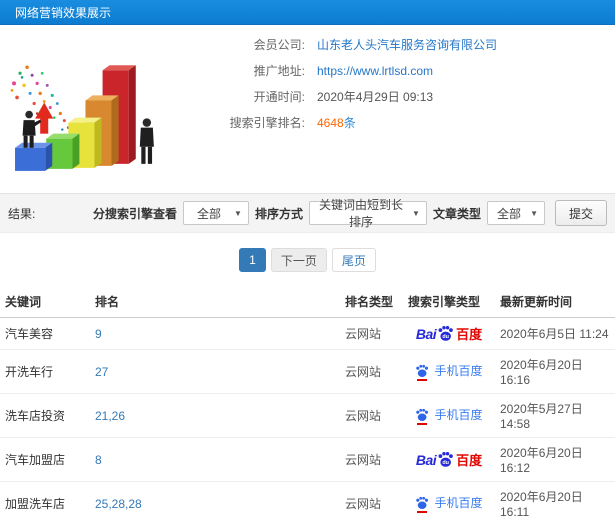 This screenshot has width=615, height=520. What do you see at coordinates (555, 302) in the screenshot?
I see `col-updated: 最新更新时间` at bounding box center [555, 302].